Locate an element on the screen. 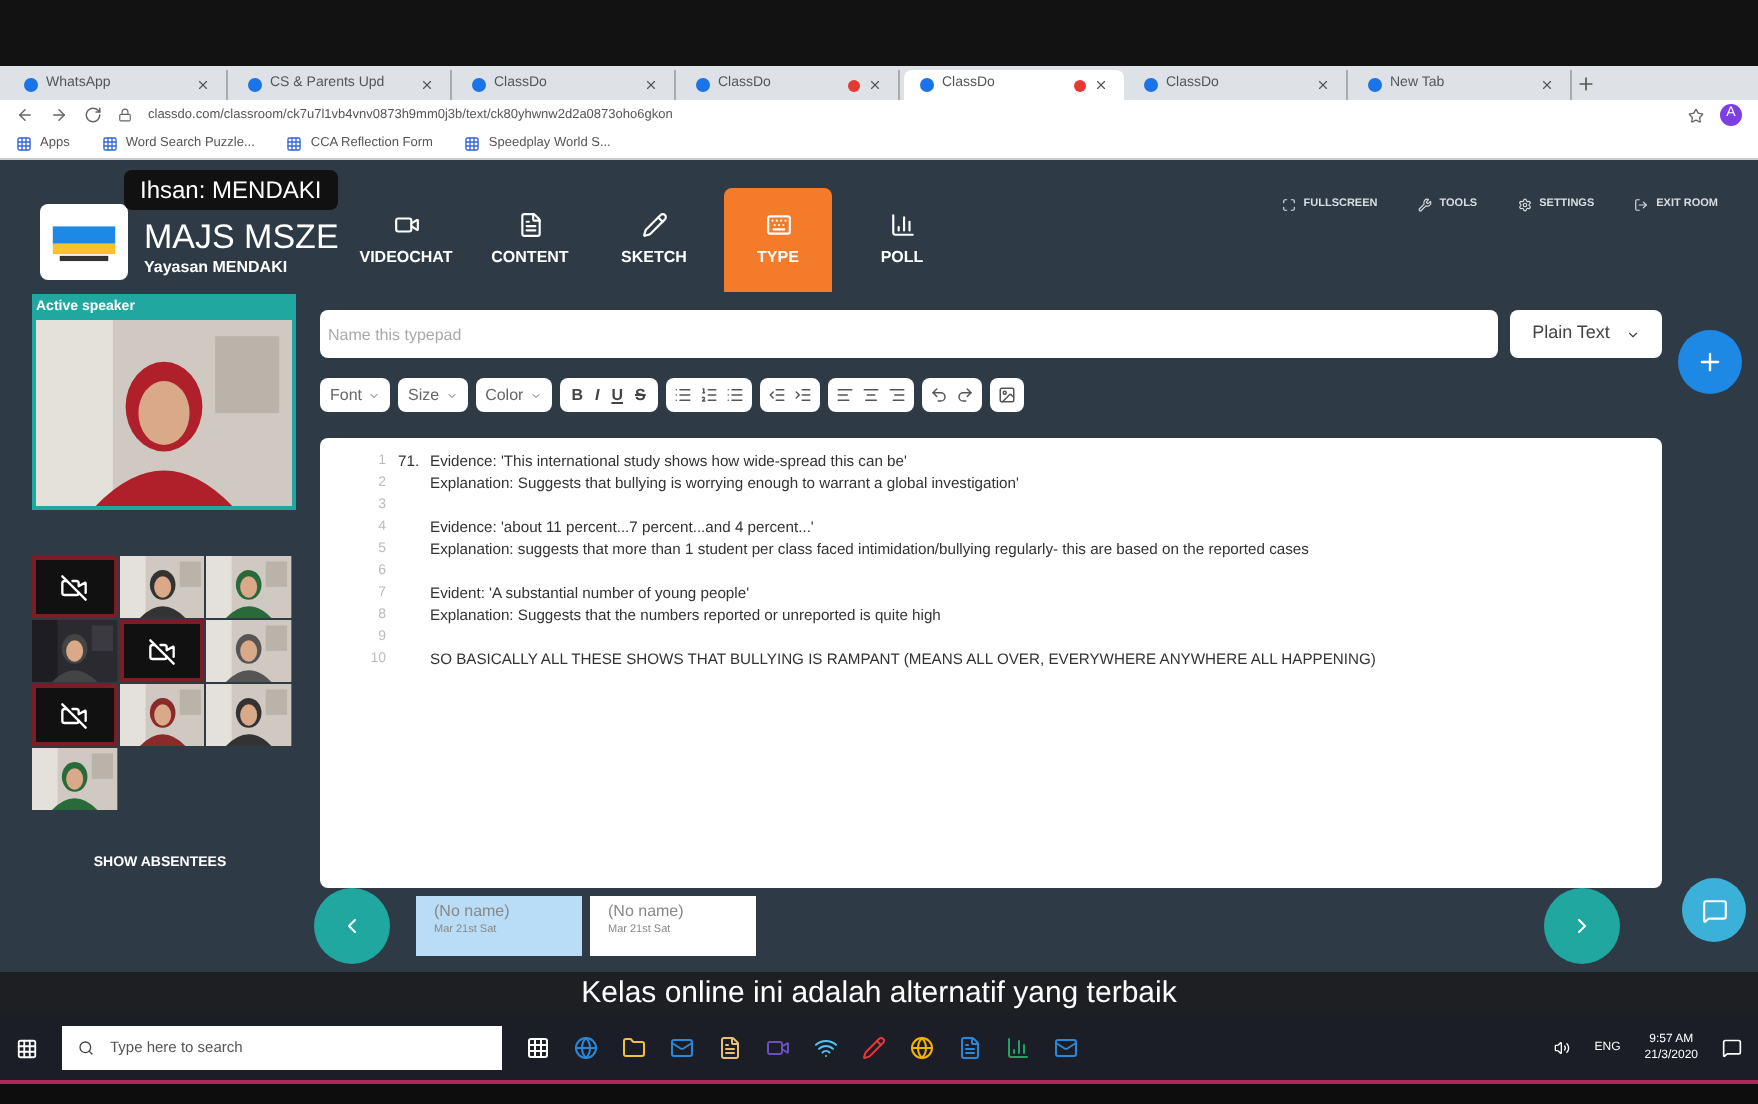 This screenshot has width=1758, height=1104. pencil-icon is located at coordinates (654, 224).